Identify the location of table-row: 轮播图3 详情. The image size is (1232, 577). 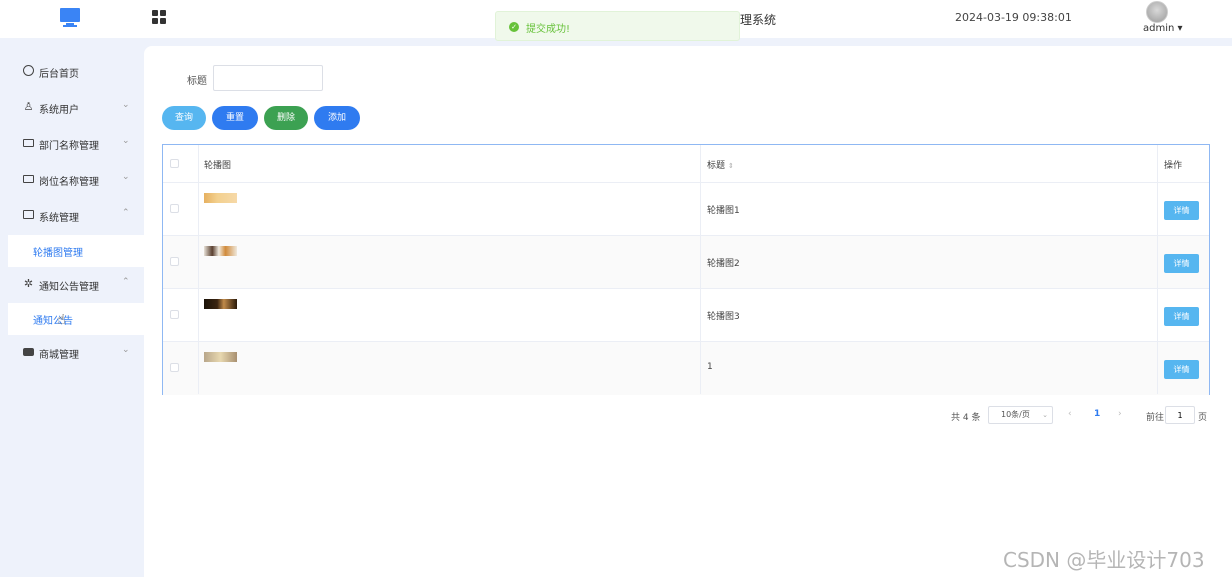
(686, 315).